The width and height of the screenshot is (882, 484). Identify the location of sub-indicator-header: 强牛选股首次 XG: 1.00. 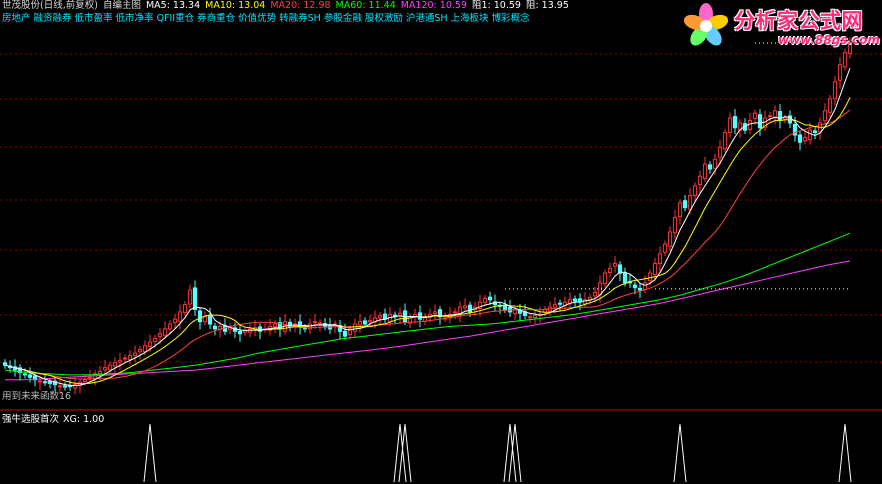
(55, 418).